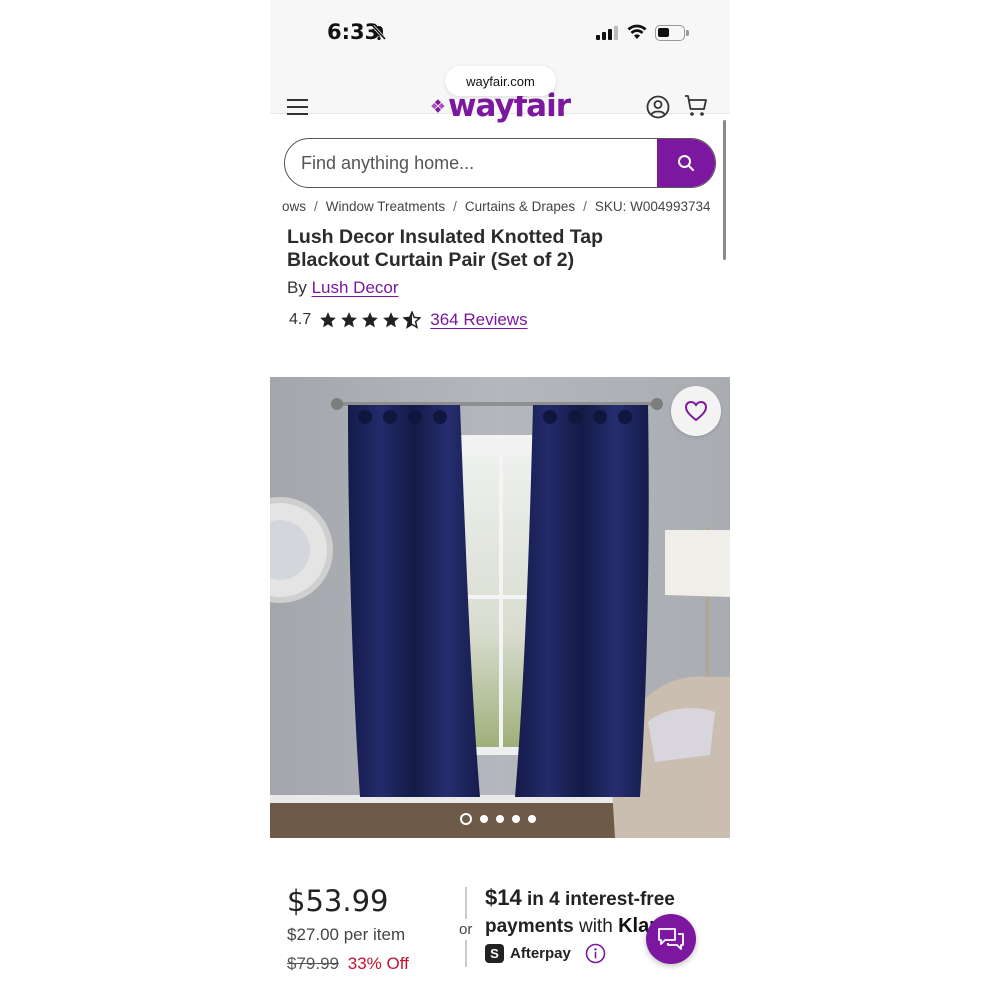 This screenshot has width=1000, height=1000. Describe the element at coordinates (379, 32) in the screenshot. I see `bell-off-icon` at that location.